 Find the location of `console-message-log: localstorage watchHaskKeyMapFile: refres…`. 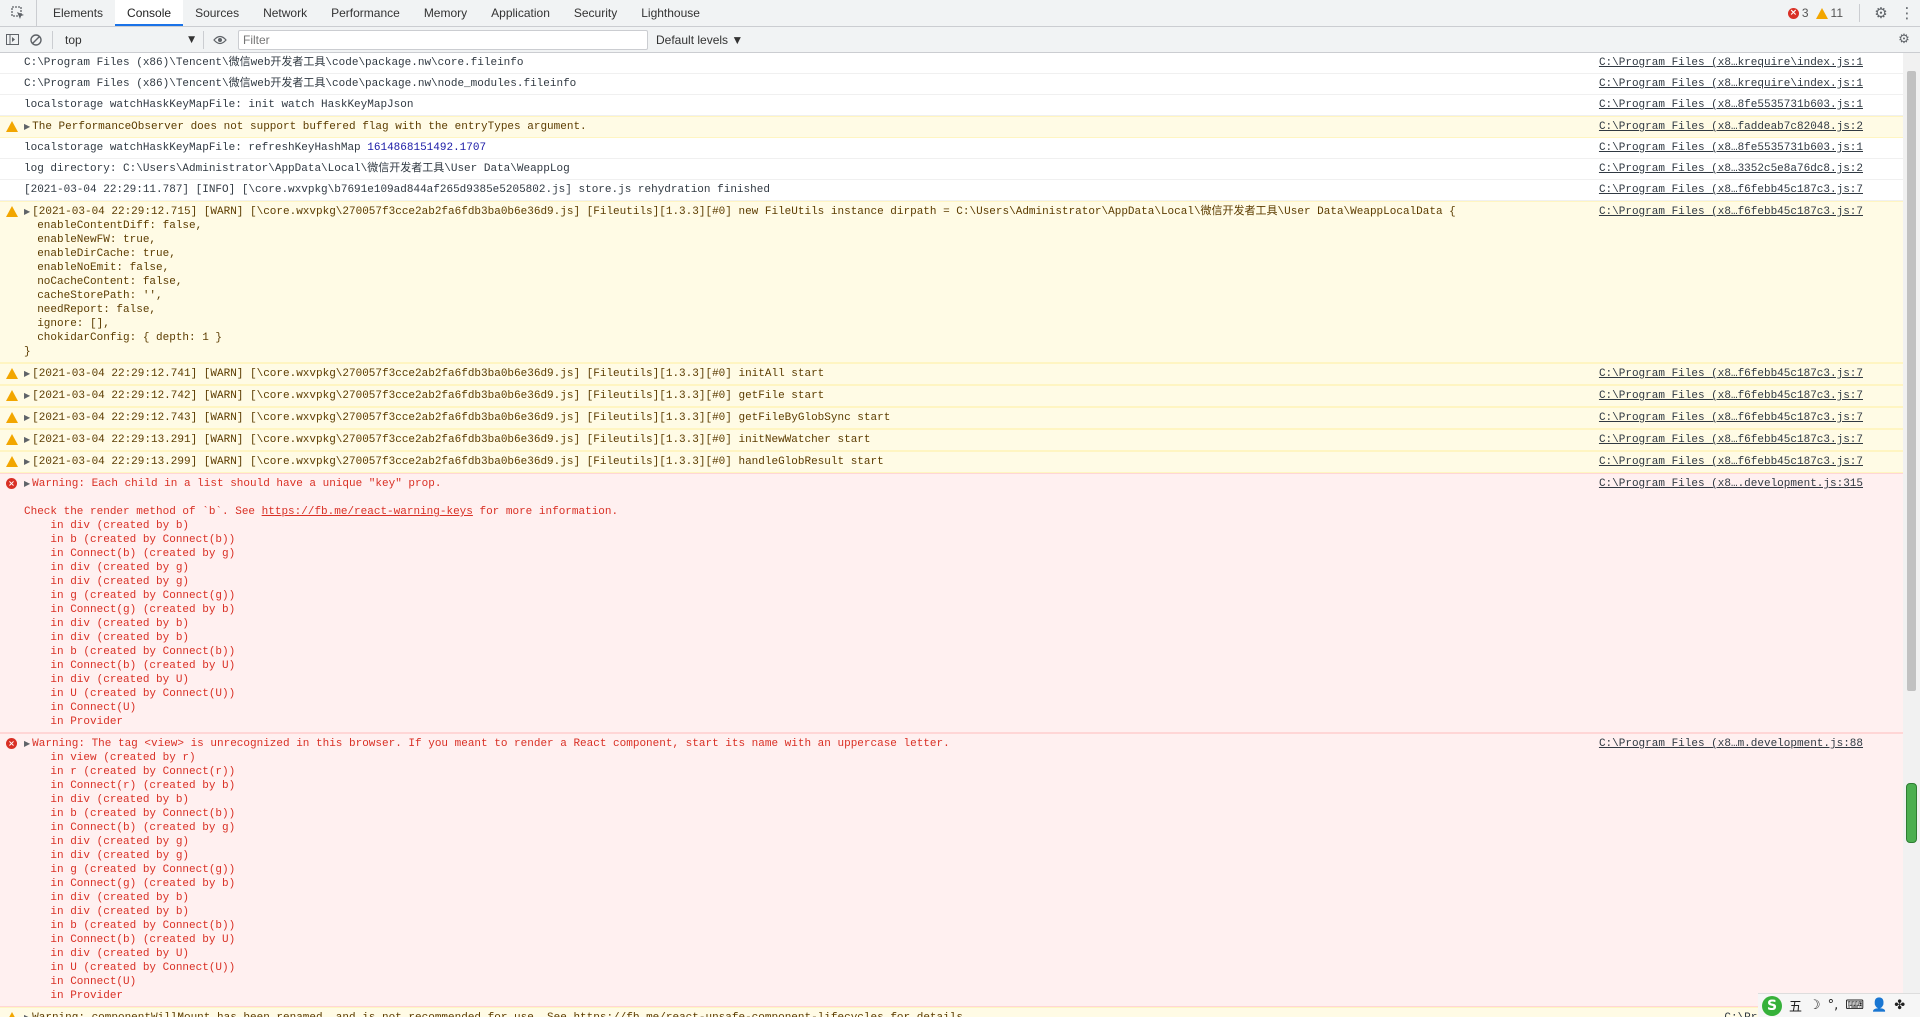

console-message-log: localstorage watchHaskKeyMapFile: refres… is located at coordinates (951, 148).